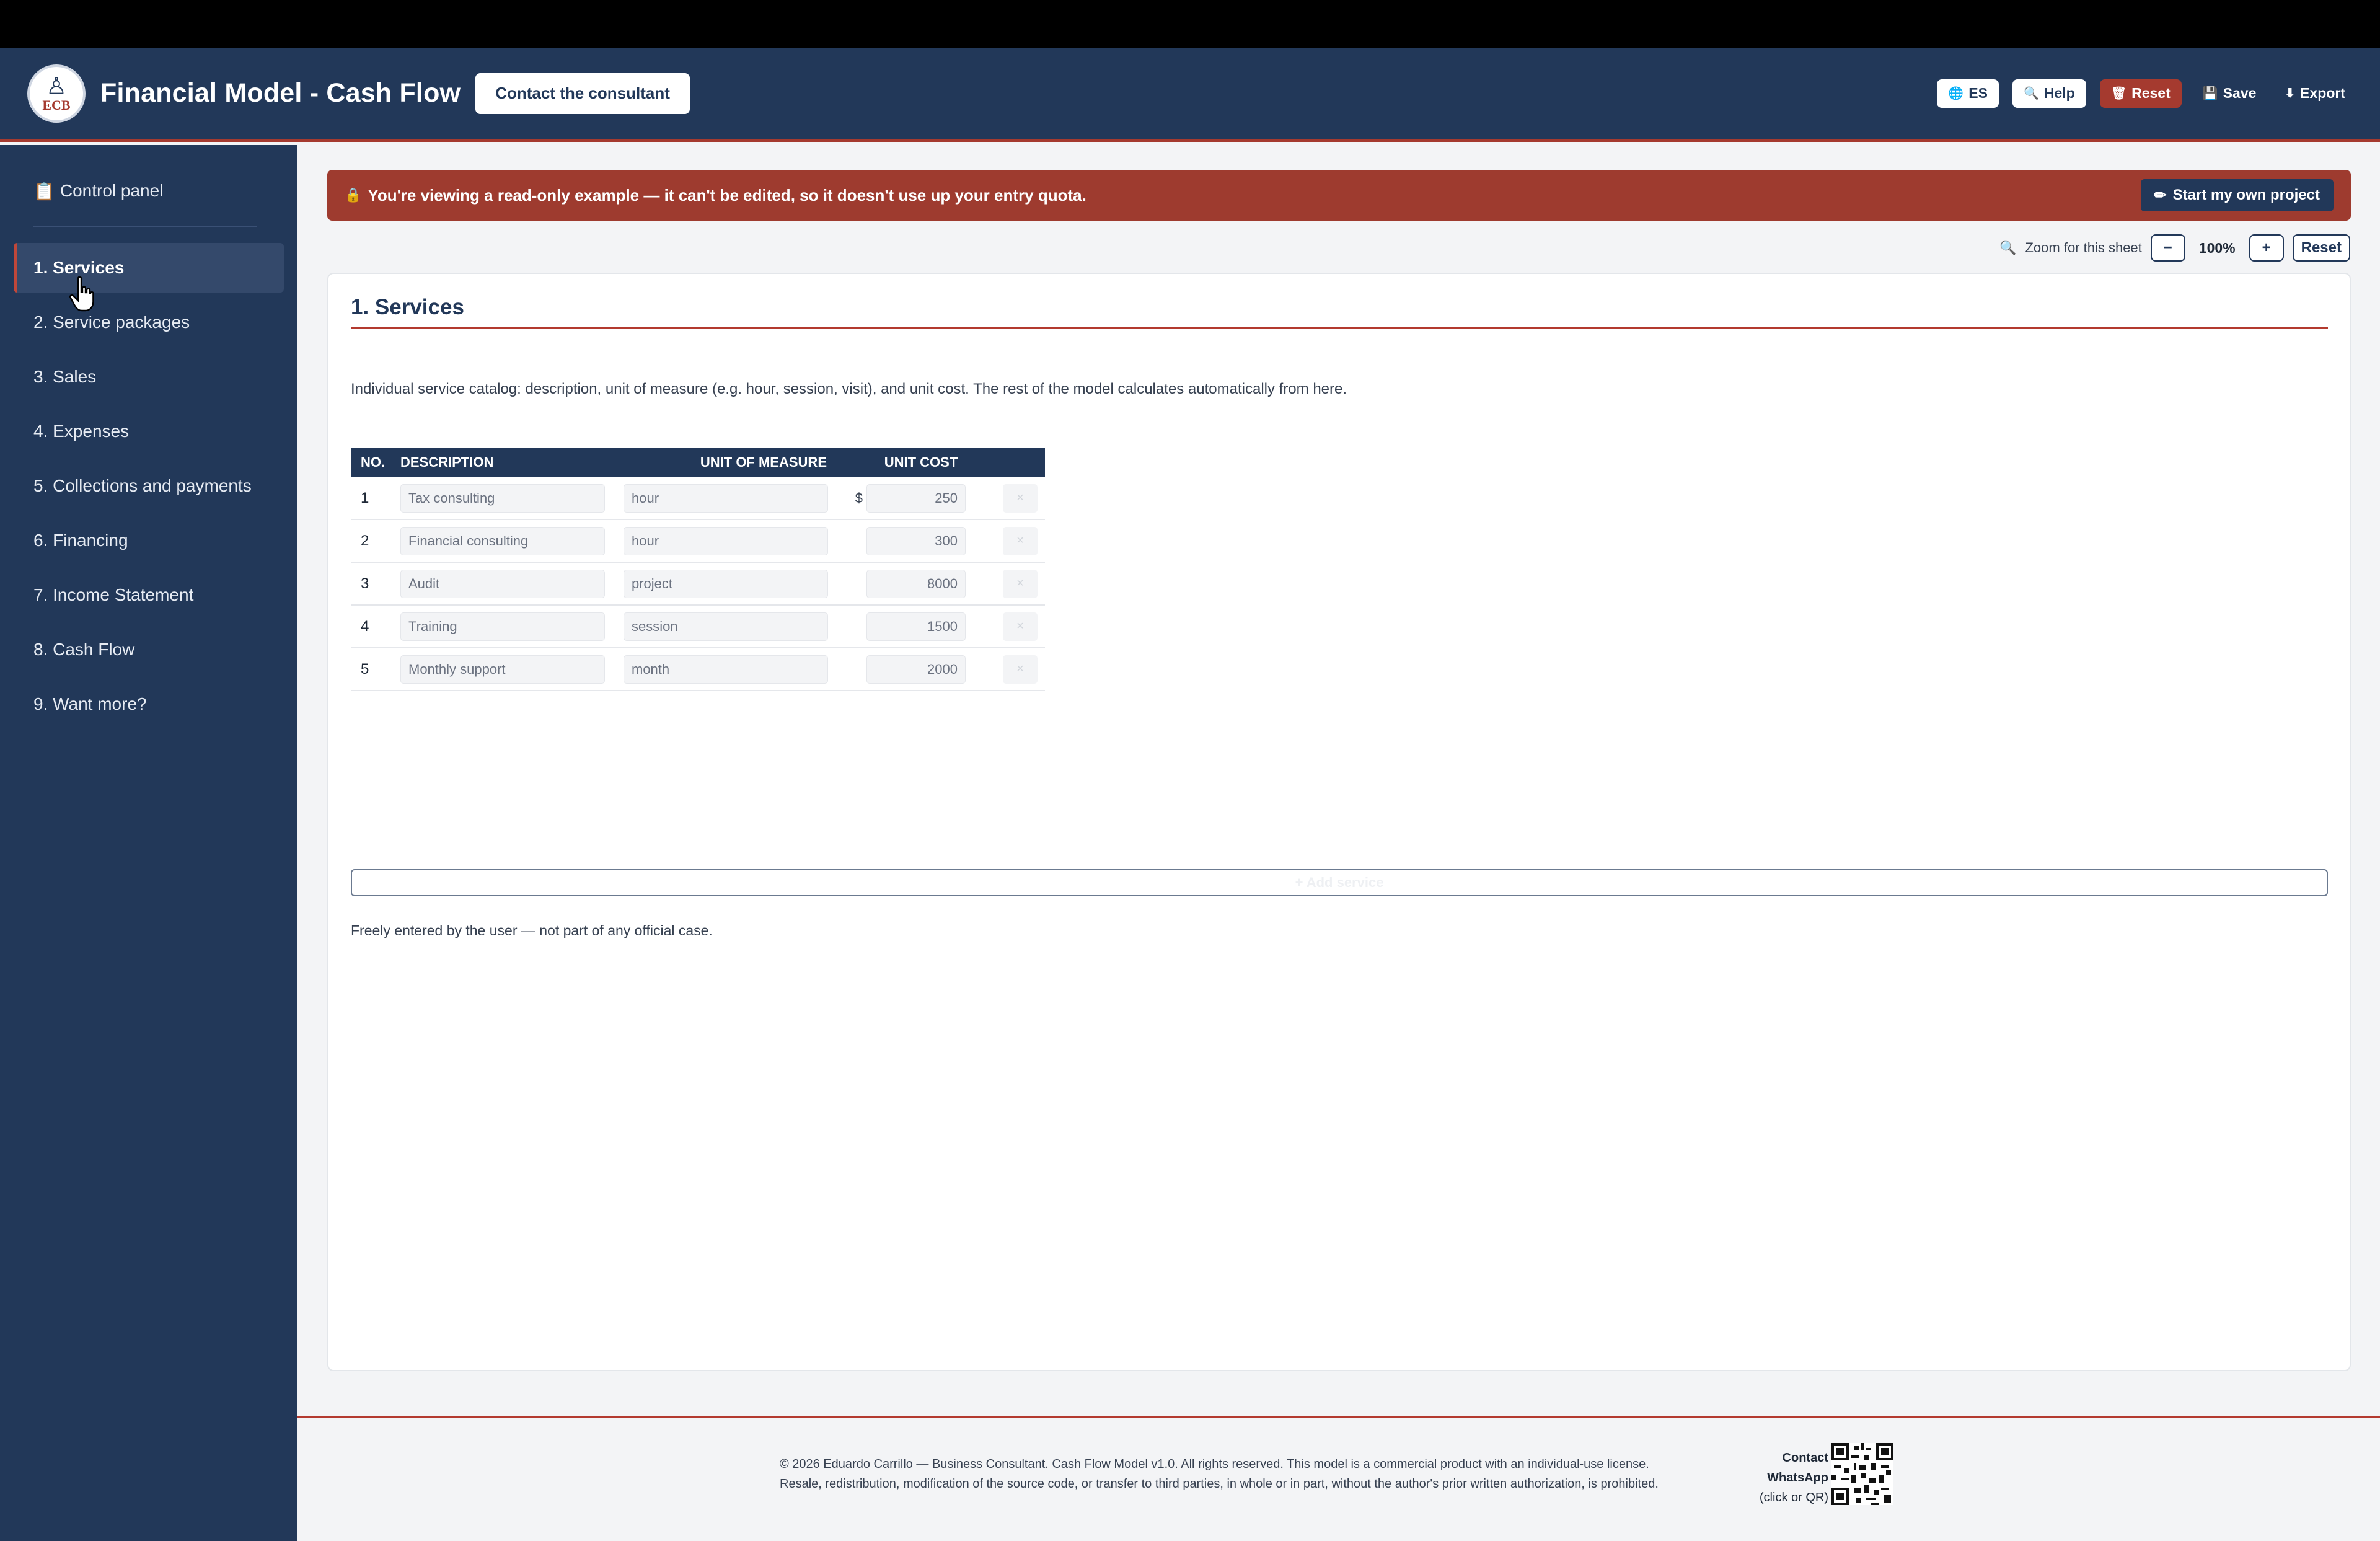 The width and height of the screenshot is (2380, 1541). I want to click on table-row: 1 Tax consulting hour $250 ×, so click(698, 498).